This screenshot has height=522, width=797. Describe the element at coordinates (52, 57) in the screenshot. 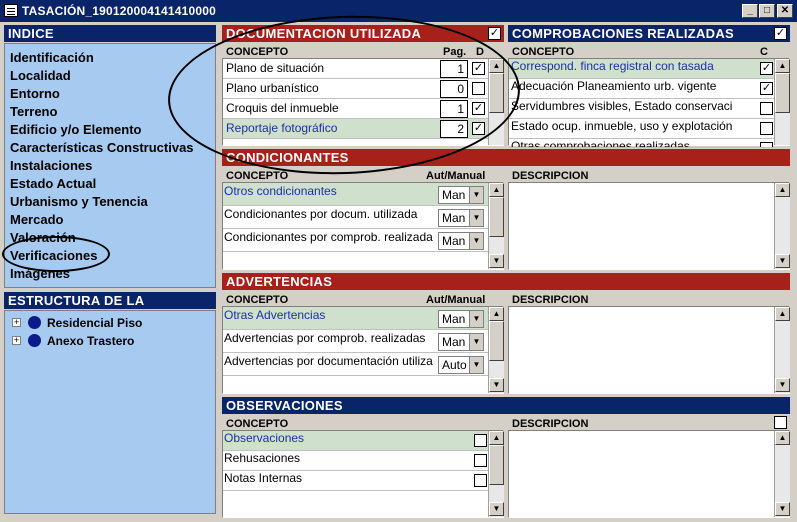

I see `indice-item: Identificación` at that location.